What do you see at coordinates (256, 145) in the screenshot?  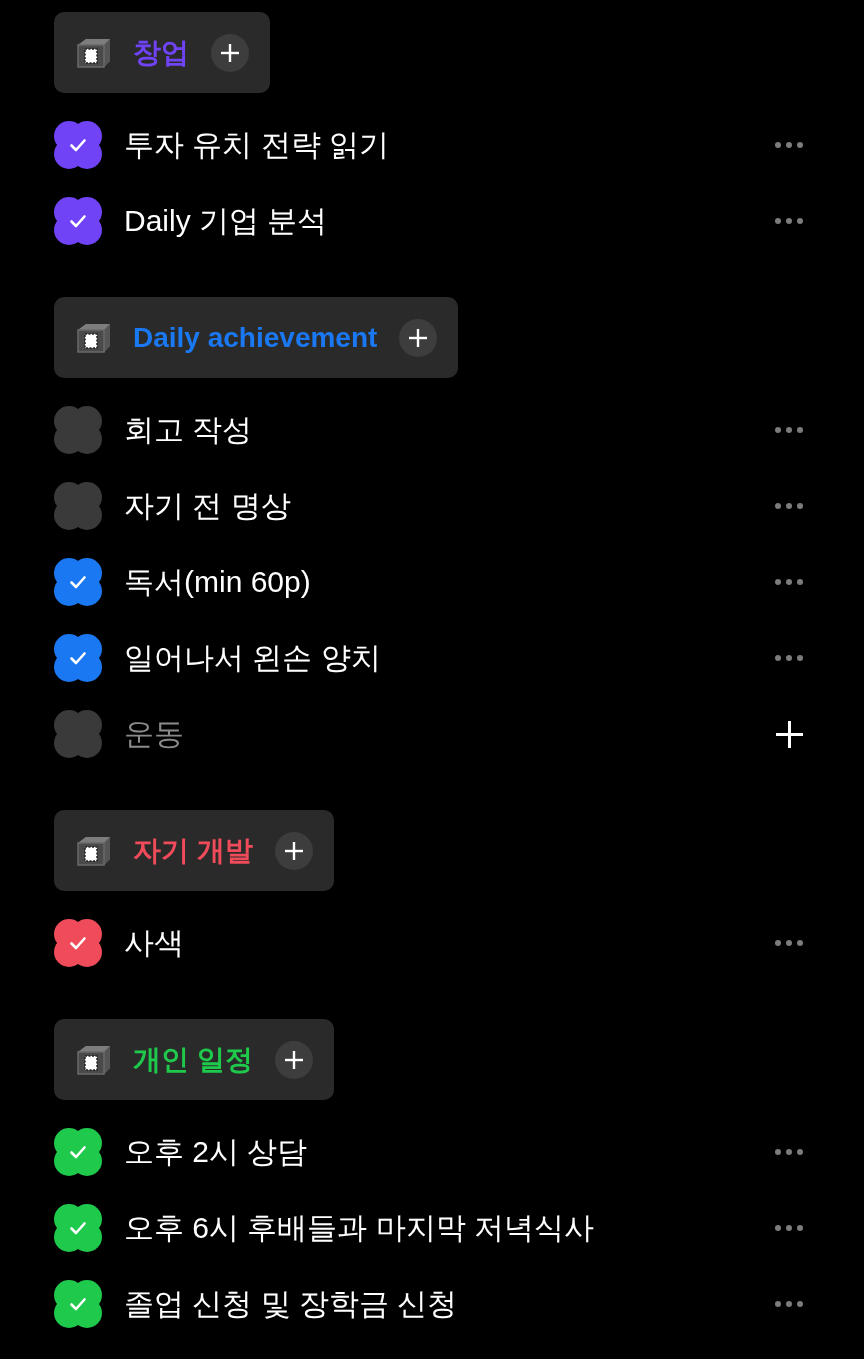 I see `task-text: 투자 유치 전략 읽기` at bounding box center [256, 145].